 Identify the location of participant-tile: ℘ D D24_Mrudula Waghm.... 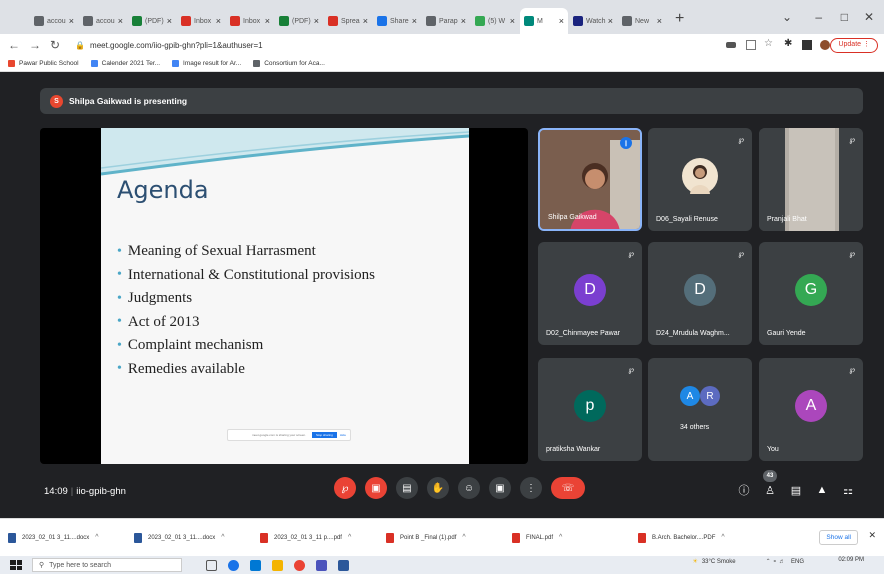
(700, 293).